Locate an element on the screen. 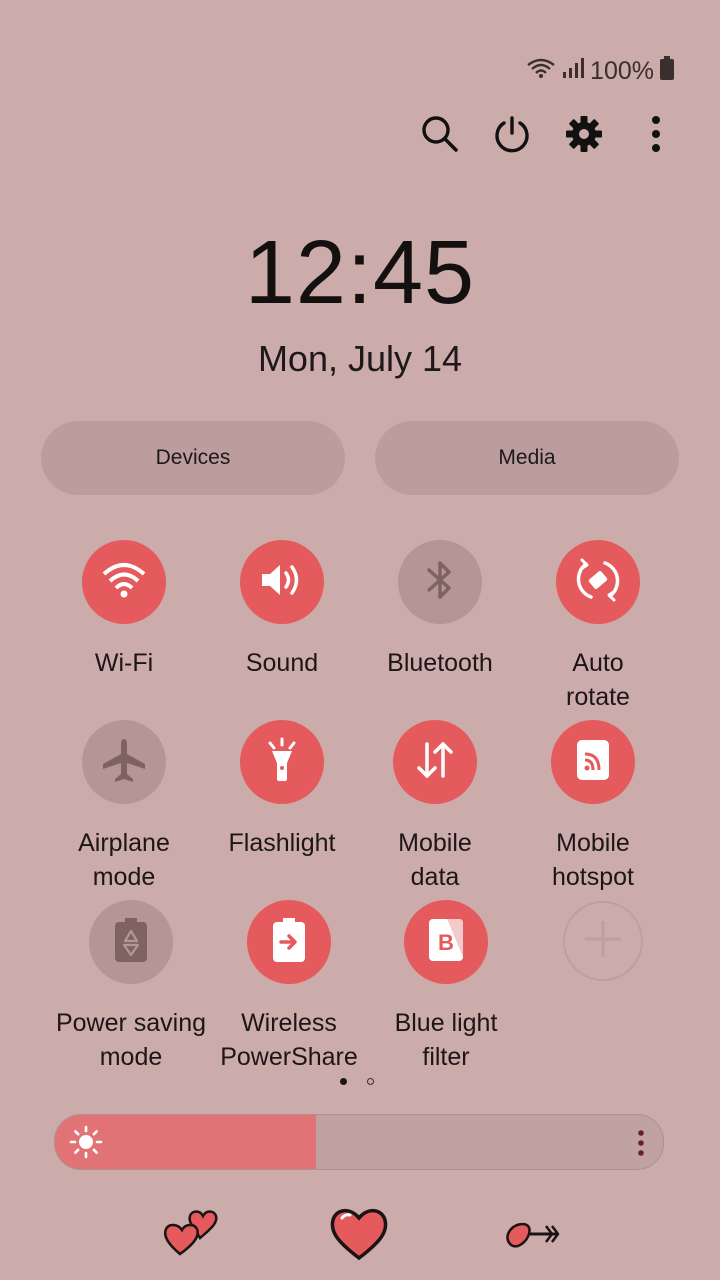  page-dot-active is located at coordinates (343, 1081).